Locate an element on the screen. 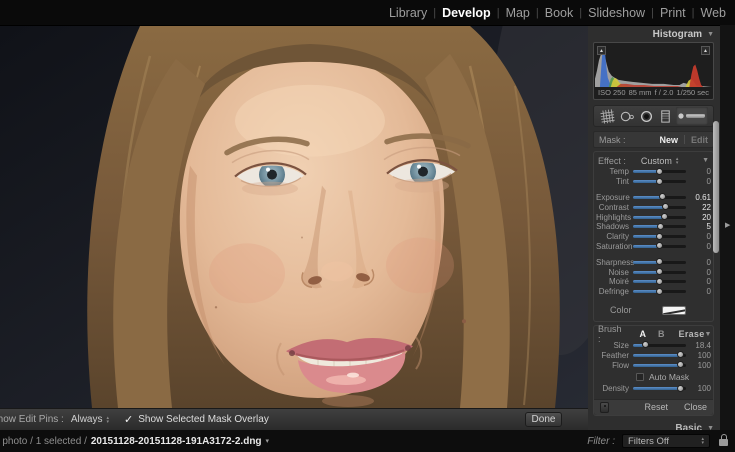 Image resolution: width=735 pixels, height=452 pixels. module-tab-library: Library is located at coordinates (408, 13).